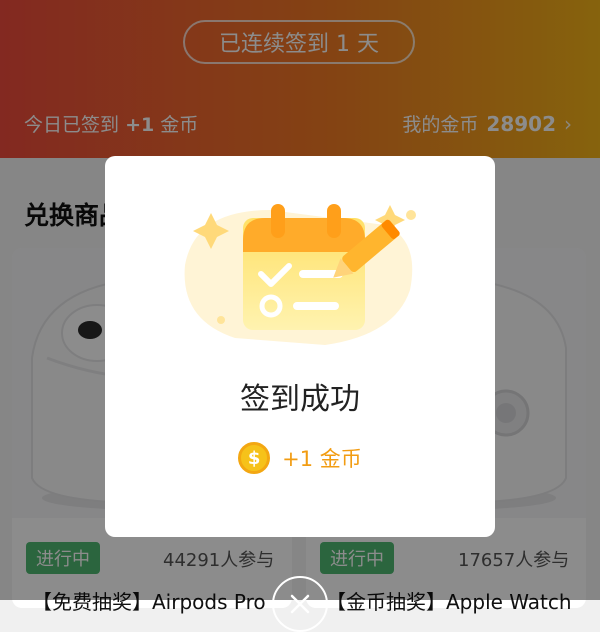 The width and height of the screenshot is (600, 632). I want to click on reward-row: $ +1 金币, so click(300, 458).